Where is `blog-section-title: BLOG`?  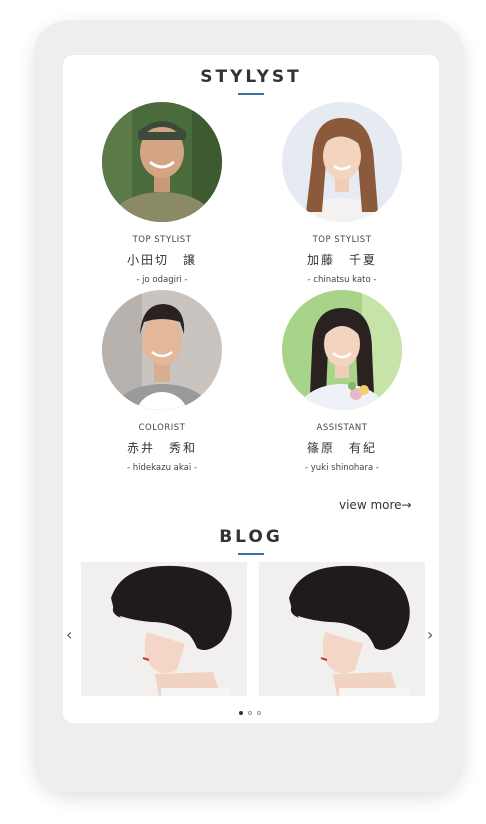
blog-section-title: BLOG is located at coordinates (251, 537).